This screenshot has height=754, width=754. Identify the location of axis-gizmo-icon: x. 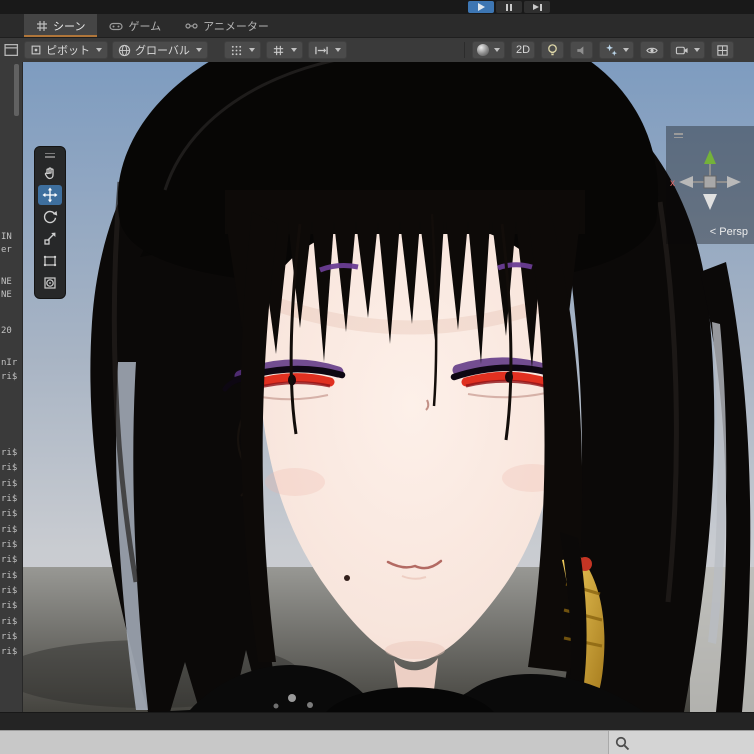
(710, 182).